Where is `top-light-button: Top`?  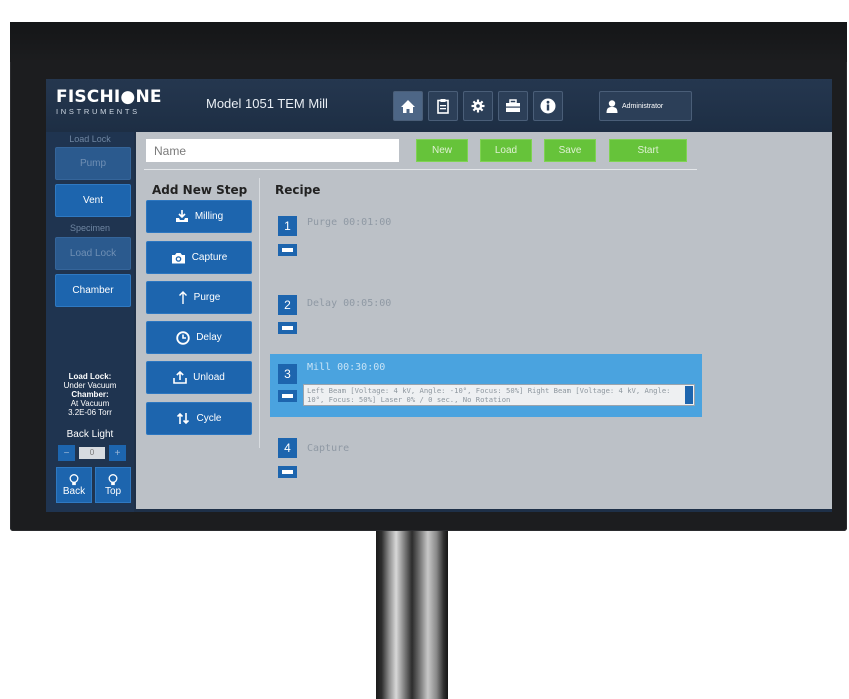 top-light-button: Top is located at coordinates (113, 485).